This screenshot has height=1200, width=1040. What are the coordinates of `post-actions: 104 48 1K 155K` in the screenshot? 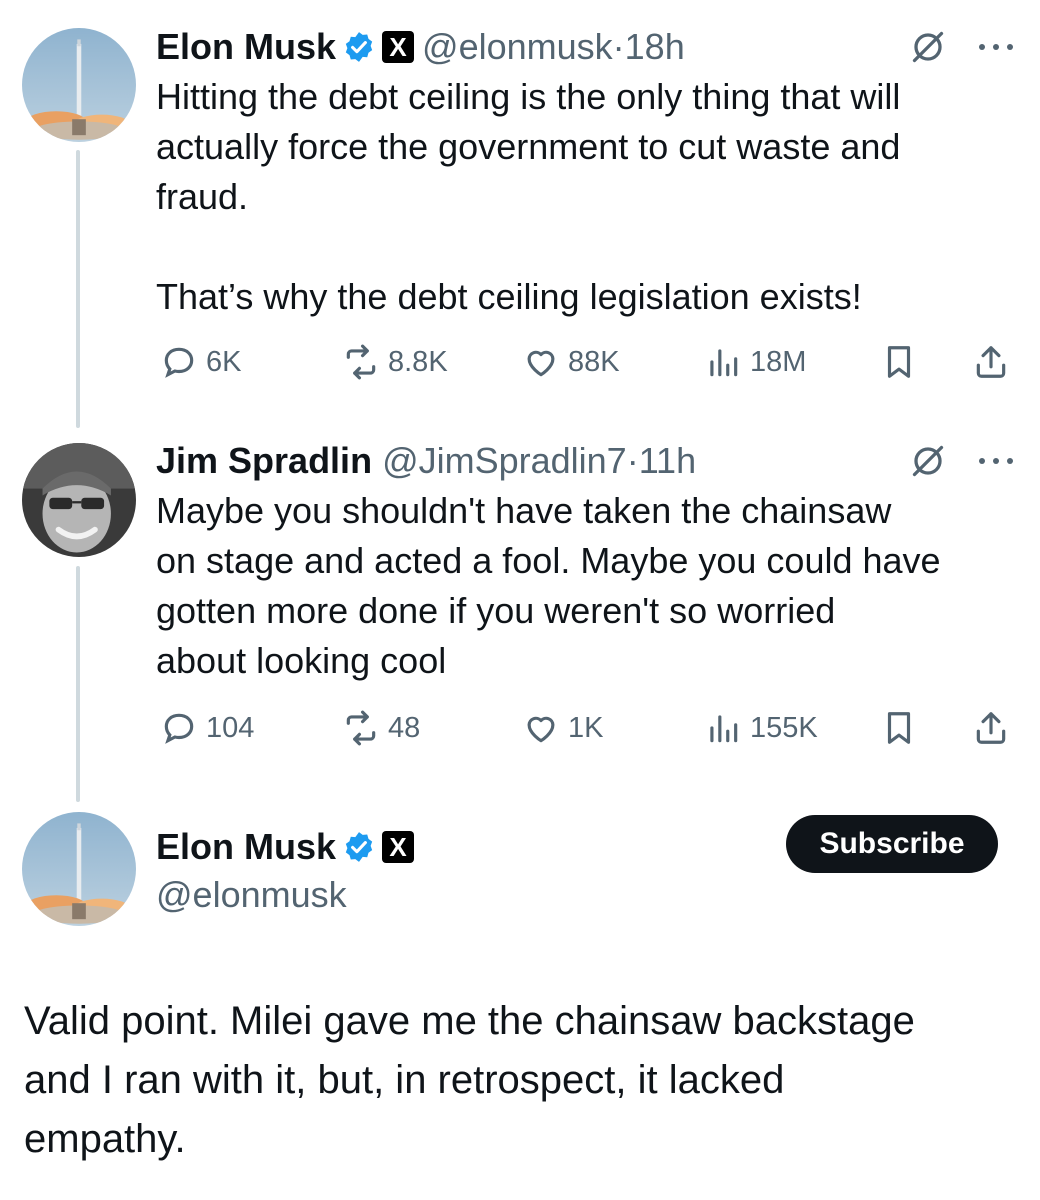 It's located at (520, 728).